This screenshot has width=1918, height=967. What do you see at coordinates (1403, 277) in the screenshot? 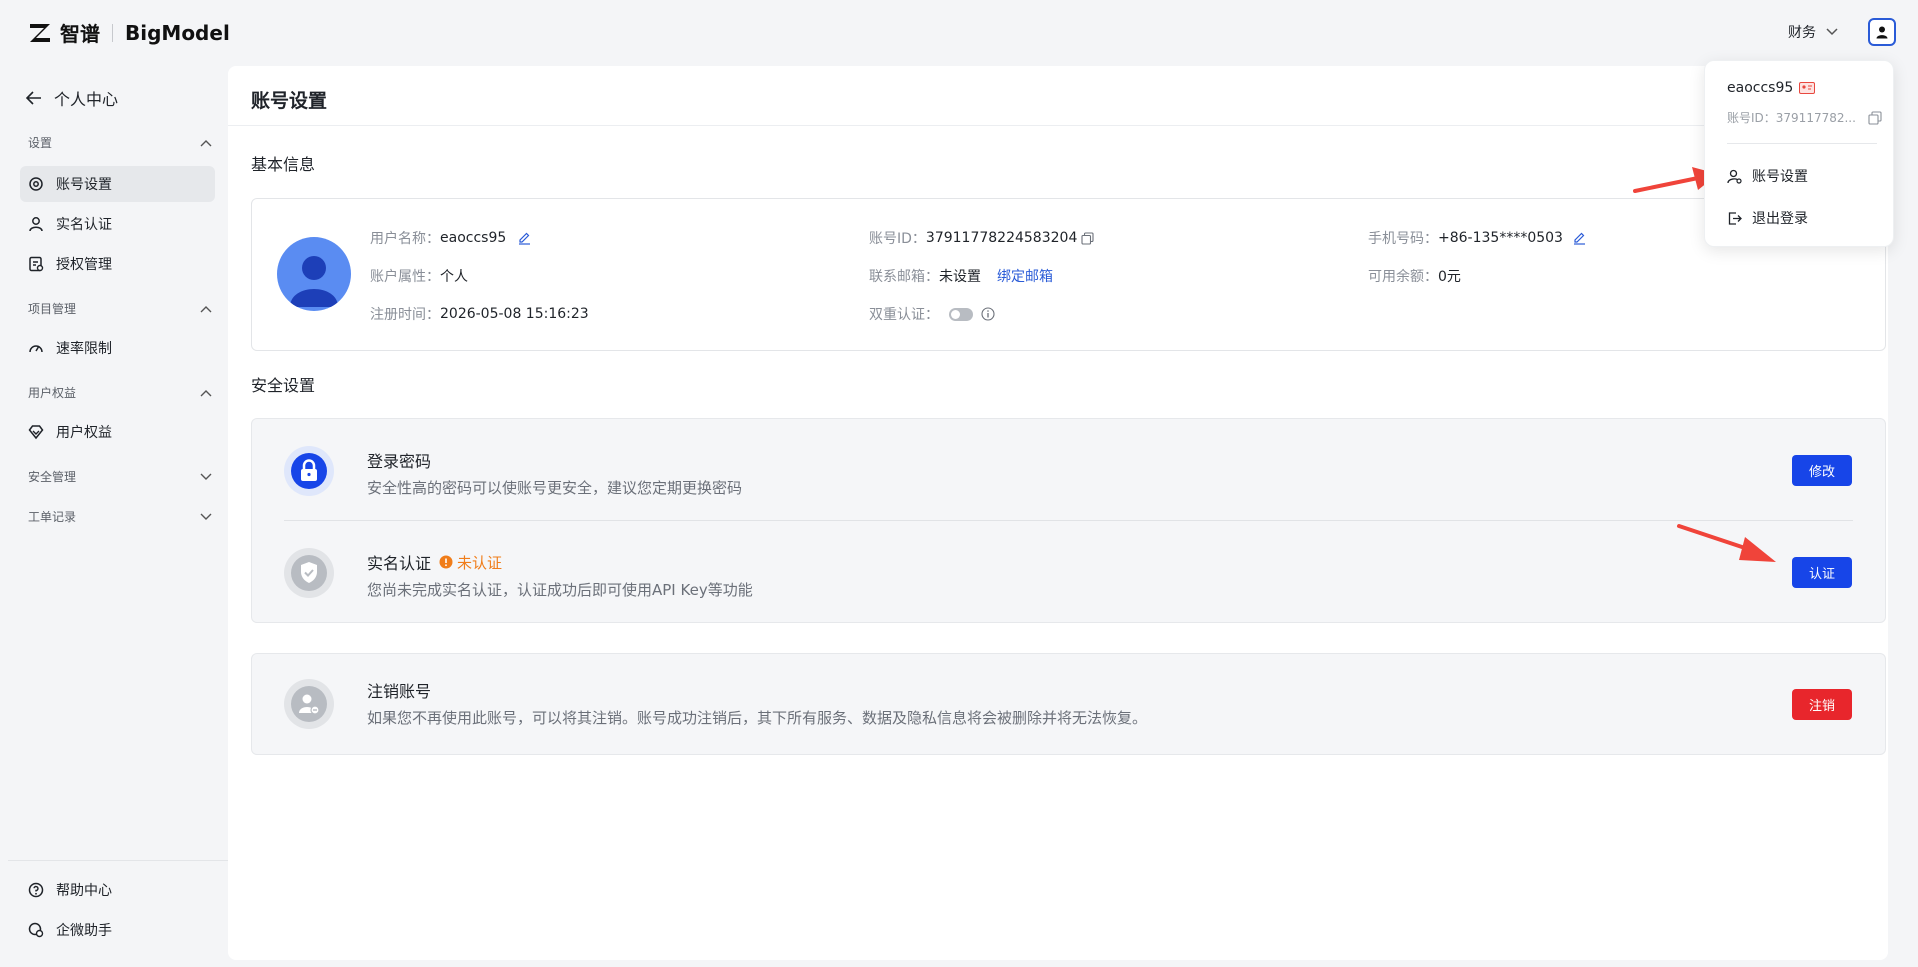
I see `balance-label: 可用余额：` at bounding box center [1403, 277].